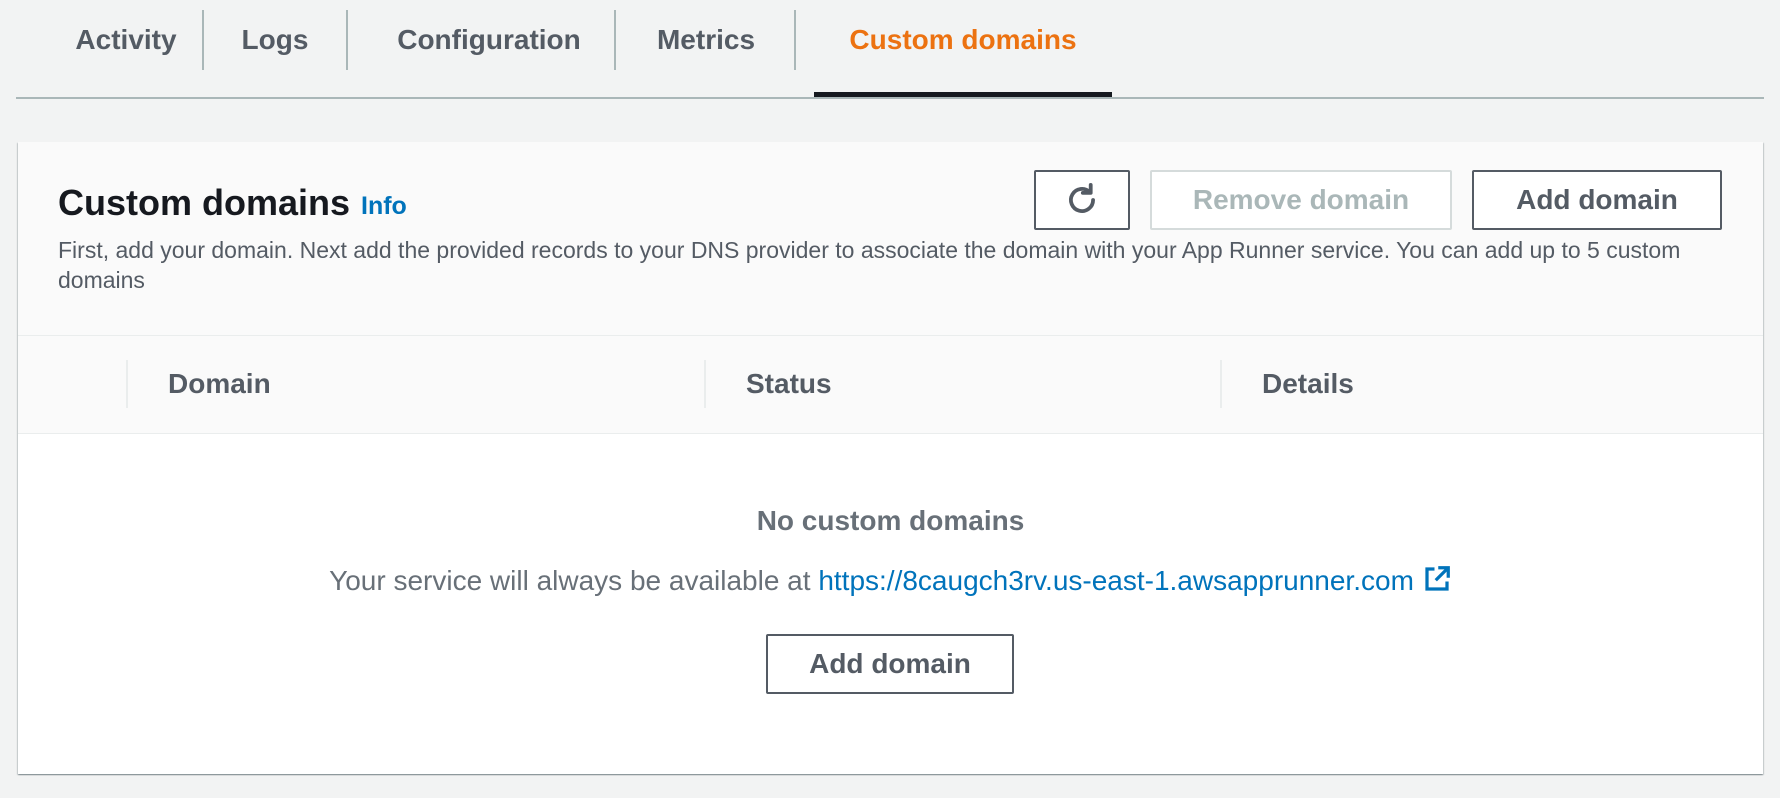 This screenshot has width=1780, height=798. What do you see at coordinates (1308, 384) in the screenshot?
I see `column-header-details: Details` at bounding box center [1308, 384].